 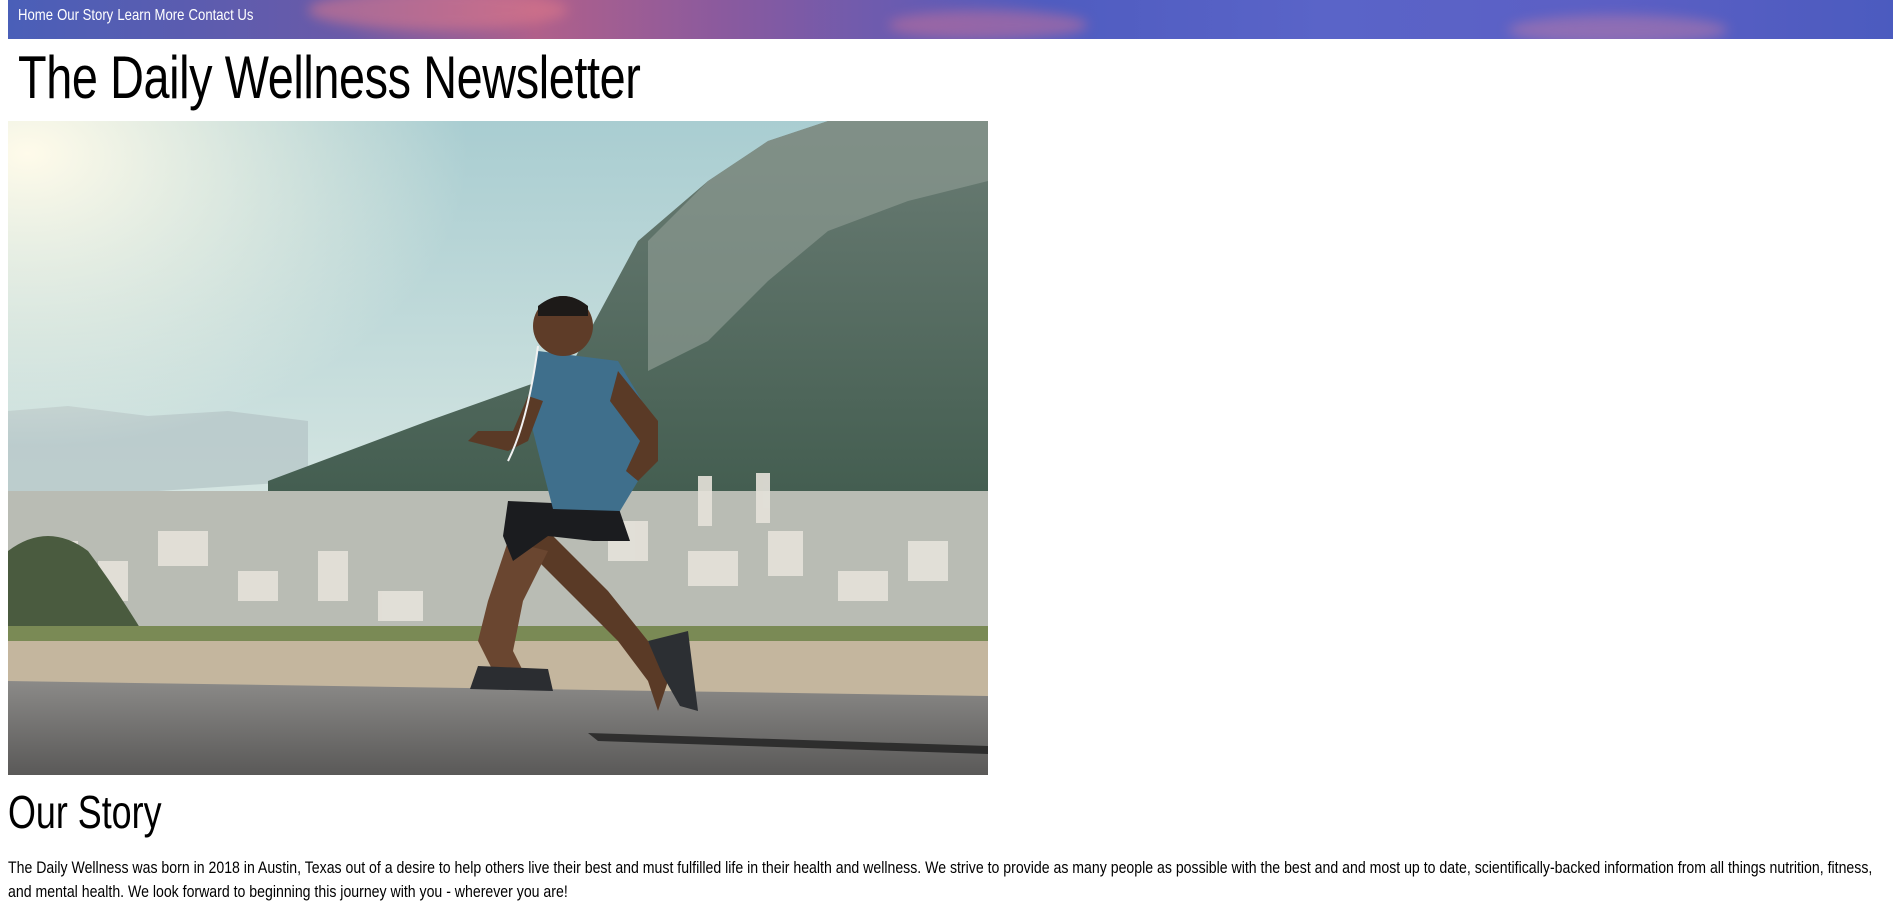 I want to click on our-story-heading: Our Story, so click(x=85, y=812).